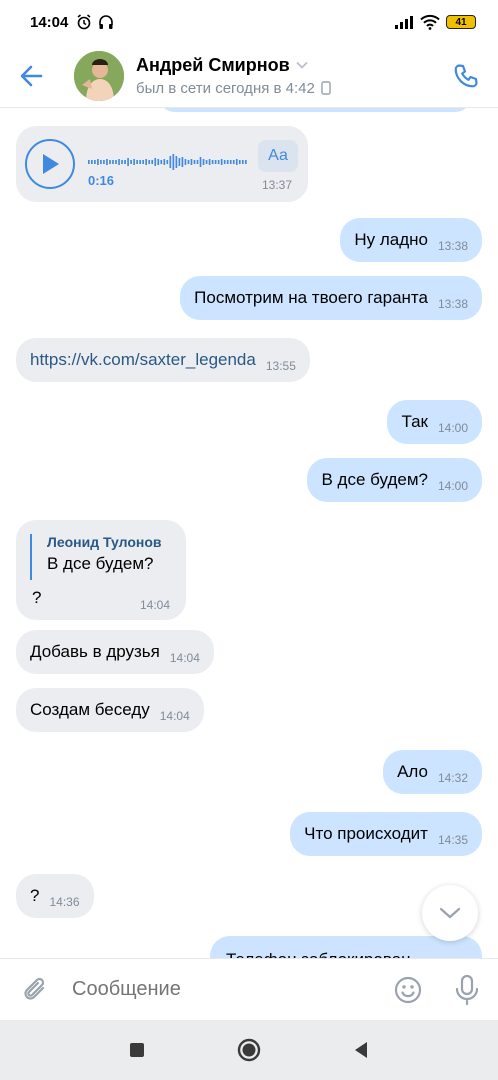 The width and height of the screenshot is (498, 1080). I want to click on message-bubble-outgoing: Ало 14:32, so click(432, 772).